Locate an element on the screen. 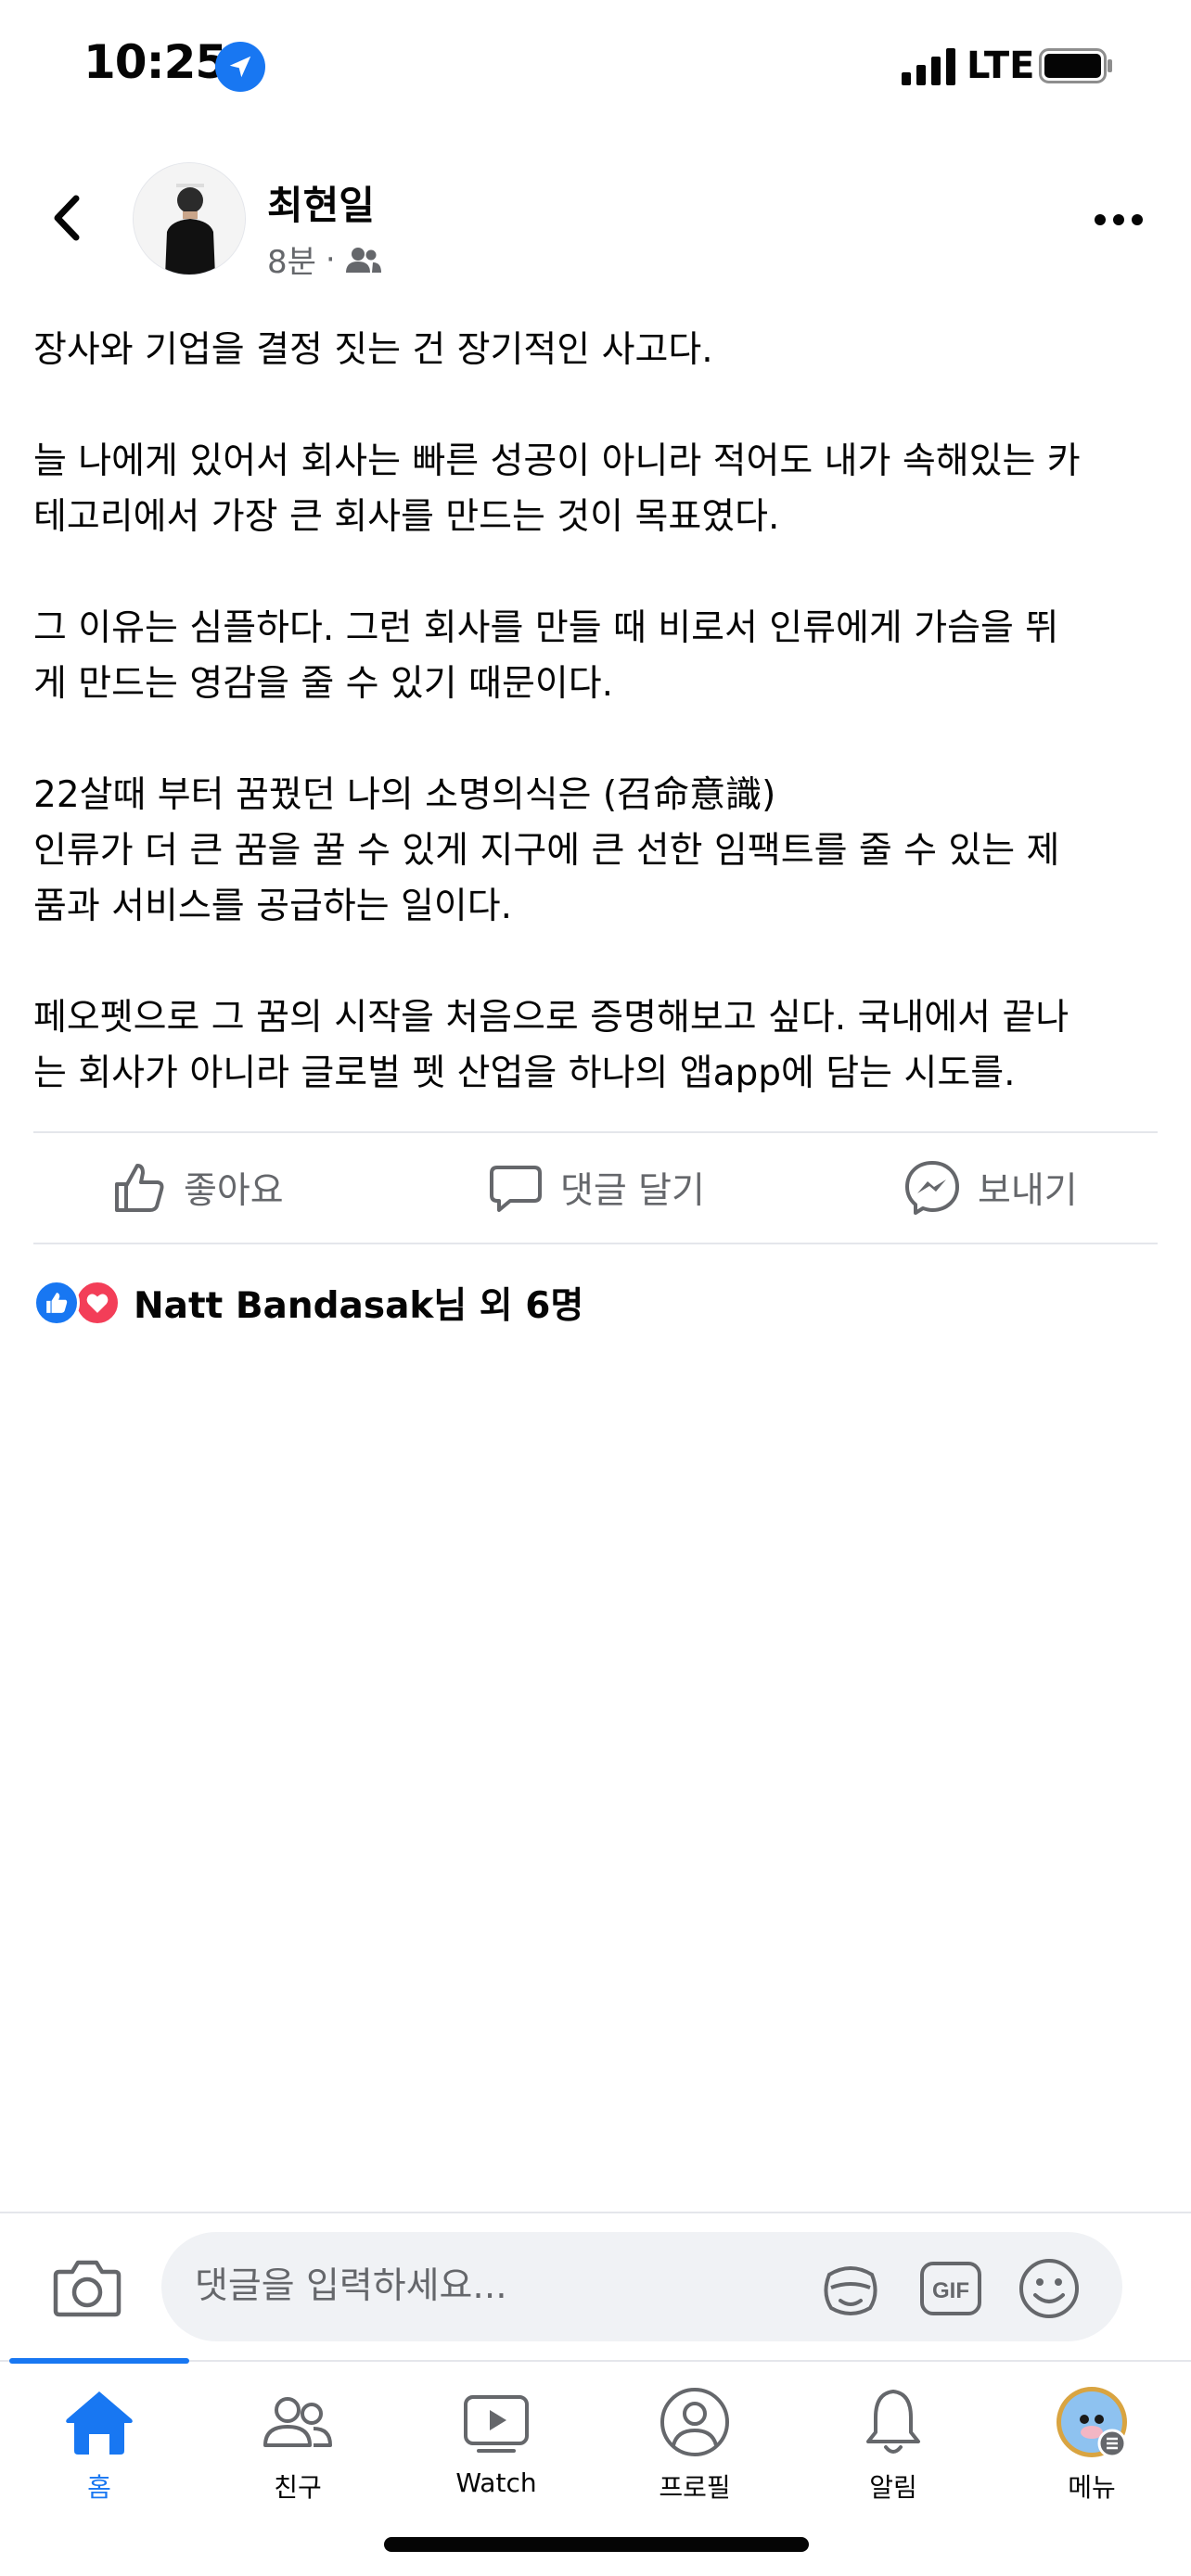 The width and height of the screenshot is (1191, 2576). tab-label: 메뉴 is located at coordinates (1092, 2487).